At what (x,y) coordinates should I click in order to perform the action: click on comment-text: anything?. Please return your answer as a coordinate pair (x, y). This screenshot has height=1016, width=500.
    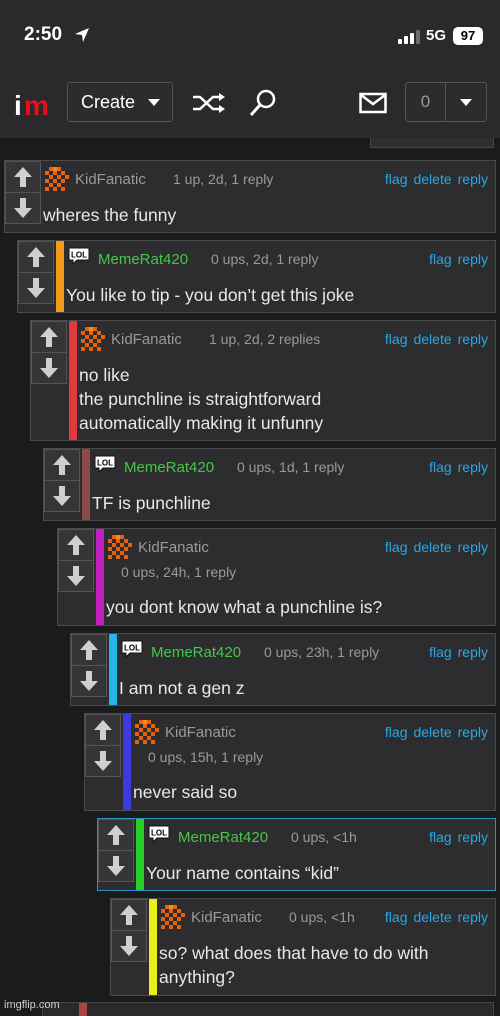
    Looking at the image, I should click on (197, 977).